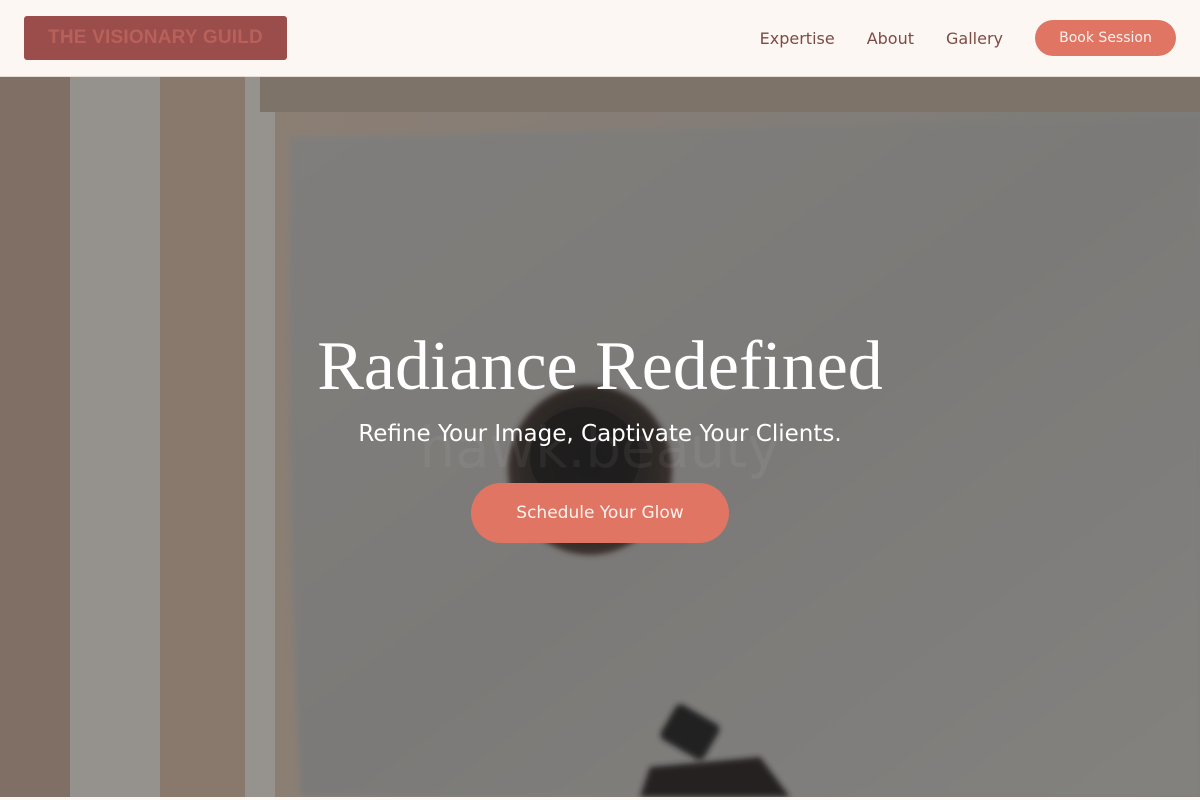  Describe the element at coordinates (600, 513) in the screenshot. I see `schedule-glow-button: Schedule Your Glow` at that location.